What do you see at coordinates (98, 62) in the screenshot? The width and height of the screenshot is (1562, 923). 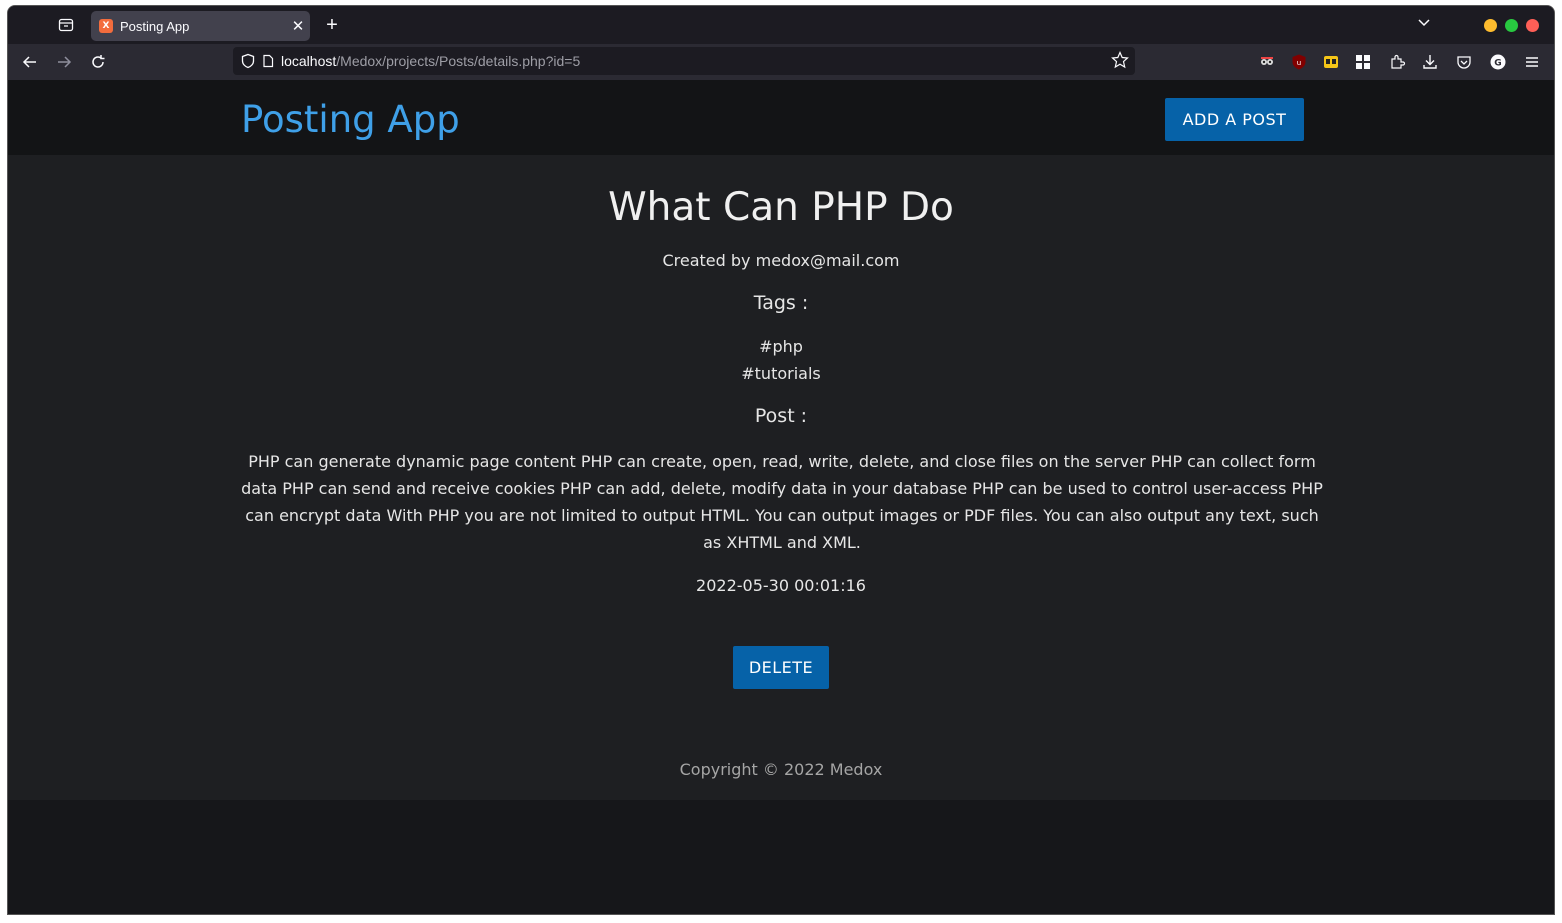 I see `reload-icon` at bounding box center [98, 62].